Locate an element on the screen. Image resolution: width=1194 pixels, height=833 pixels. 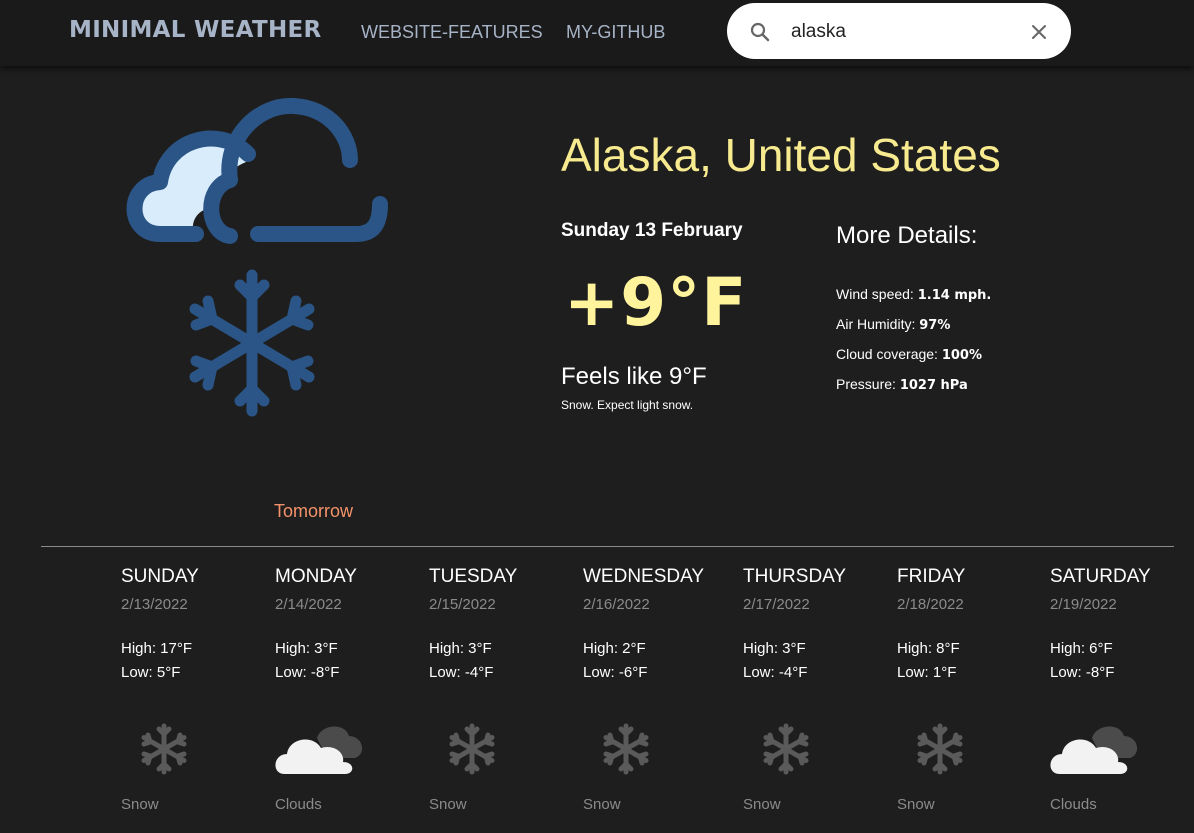
day-date: 2/18/2022 is located at coordinates (930, 604).